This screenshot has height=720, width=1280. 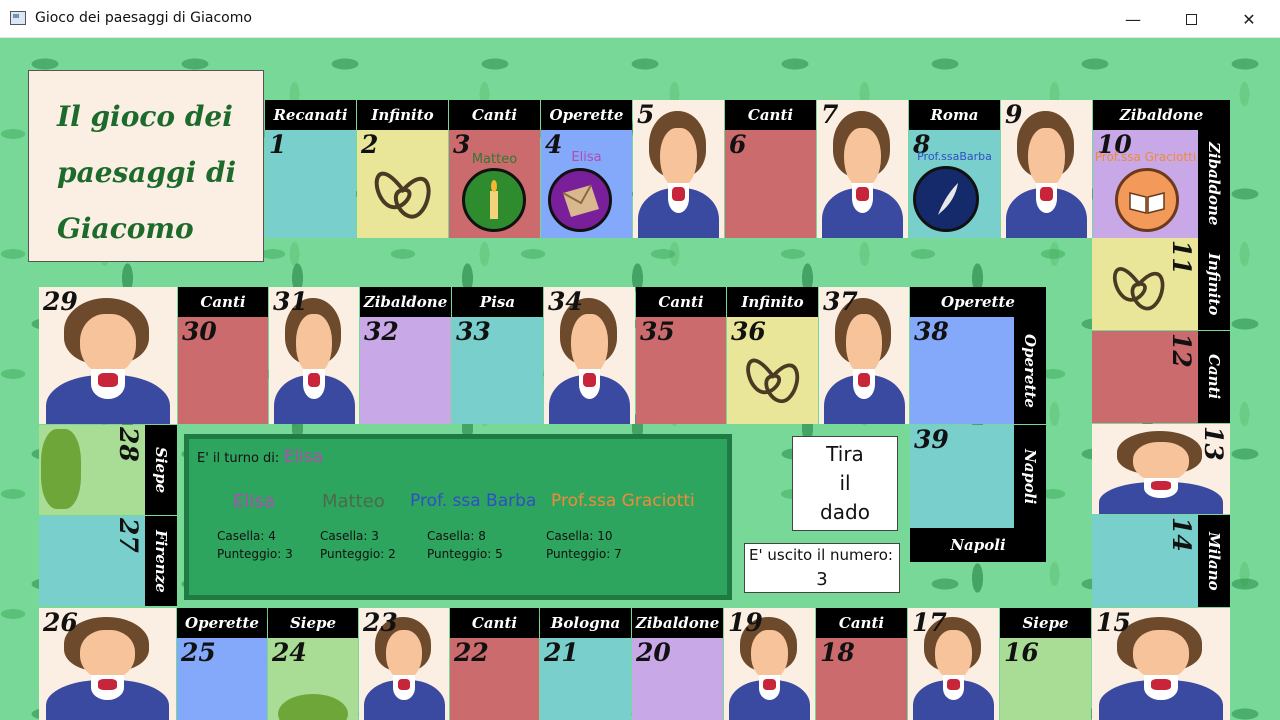 I want to click on game-title: Il gioco dei paesaggi di Giacomo, so click(x=146, y=166).